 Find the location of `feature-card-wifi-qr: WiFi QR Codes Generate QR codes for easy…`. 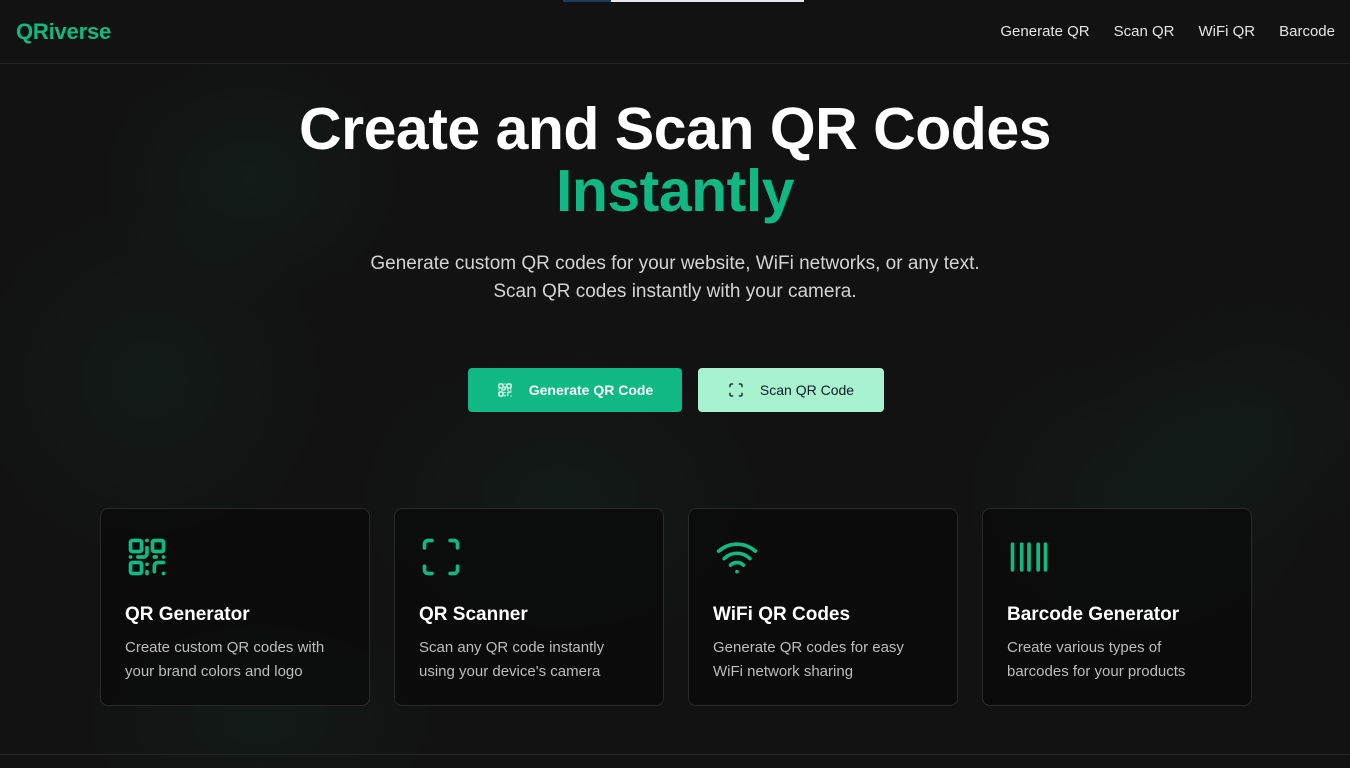

feature-card-wifi-qr: WiFi QR Codes Generate QR codes for easy… is located at coordinates (823, 607).